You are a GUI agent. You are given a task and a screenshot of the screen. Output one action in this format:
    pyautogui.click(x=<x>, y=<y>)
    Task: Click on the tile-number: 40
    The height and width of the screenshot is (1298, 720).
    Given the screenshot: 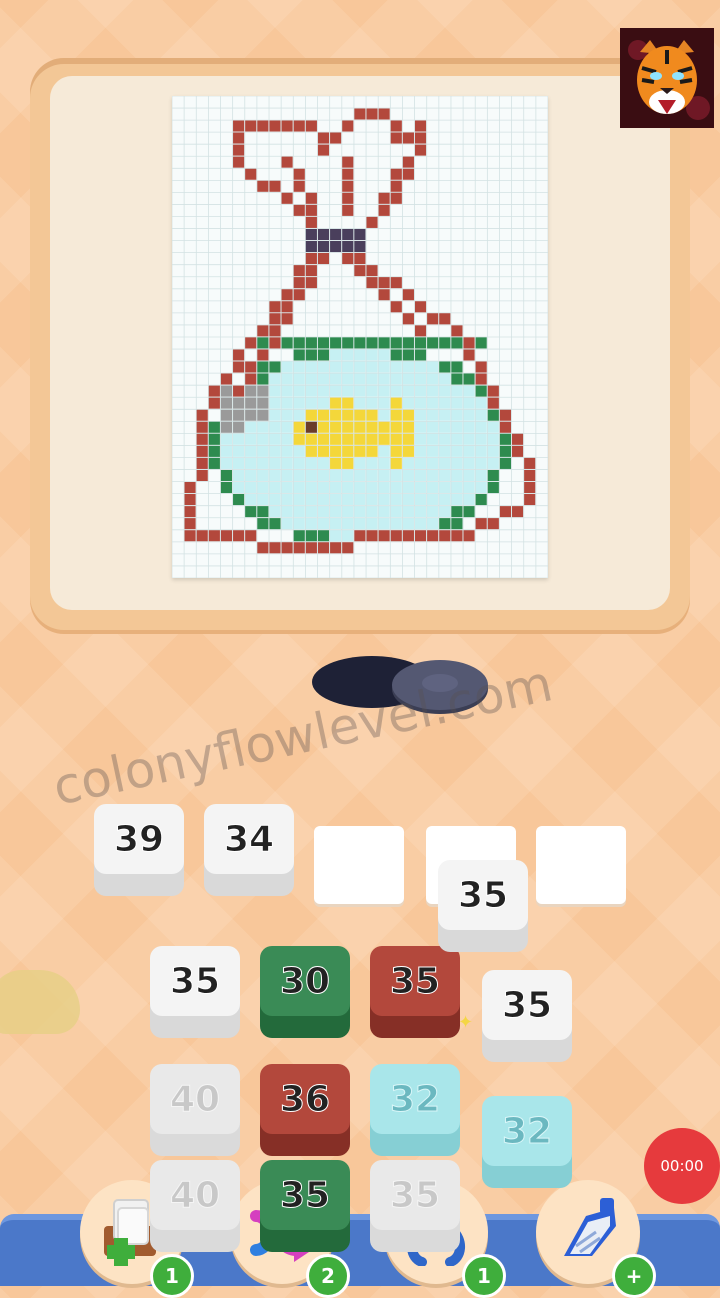 What is the action you would take?
    pyautogui.click(x=195, y=1195)
    